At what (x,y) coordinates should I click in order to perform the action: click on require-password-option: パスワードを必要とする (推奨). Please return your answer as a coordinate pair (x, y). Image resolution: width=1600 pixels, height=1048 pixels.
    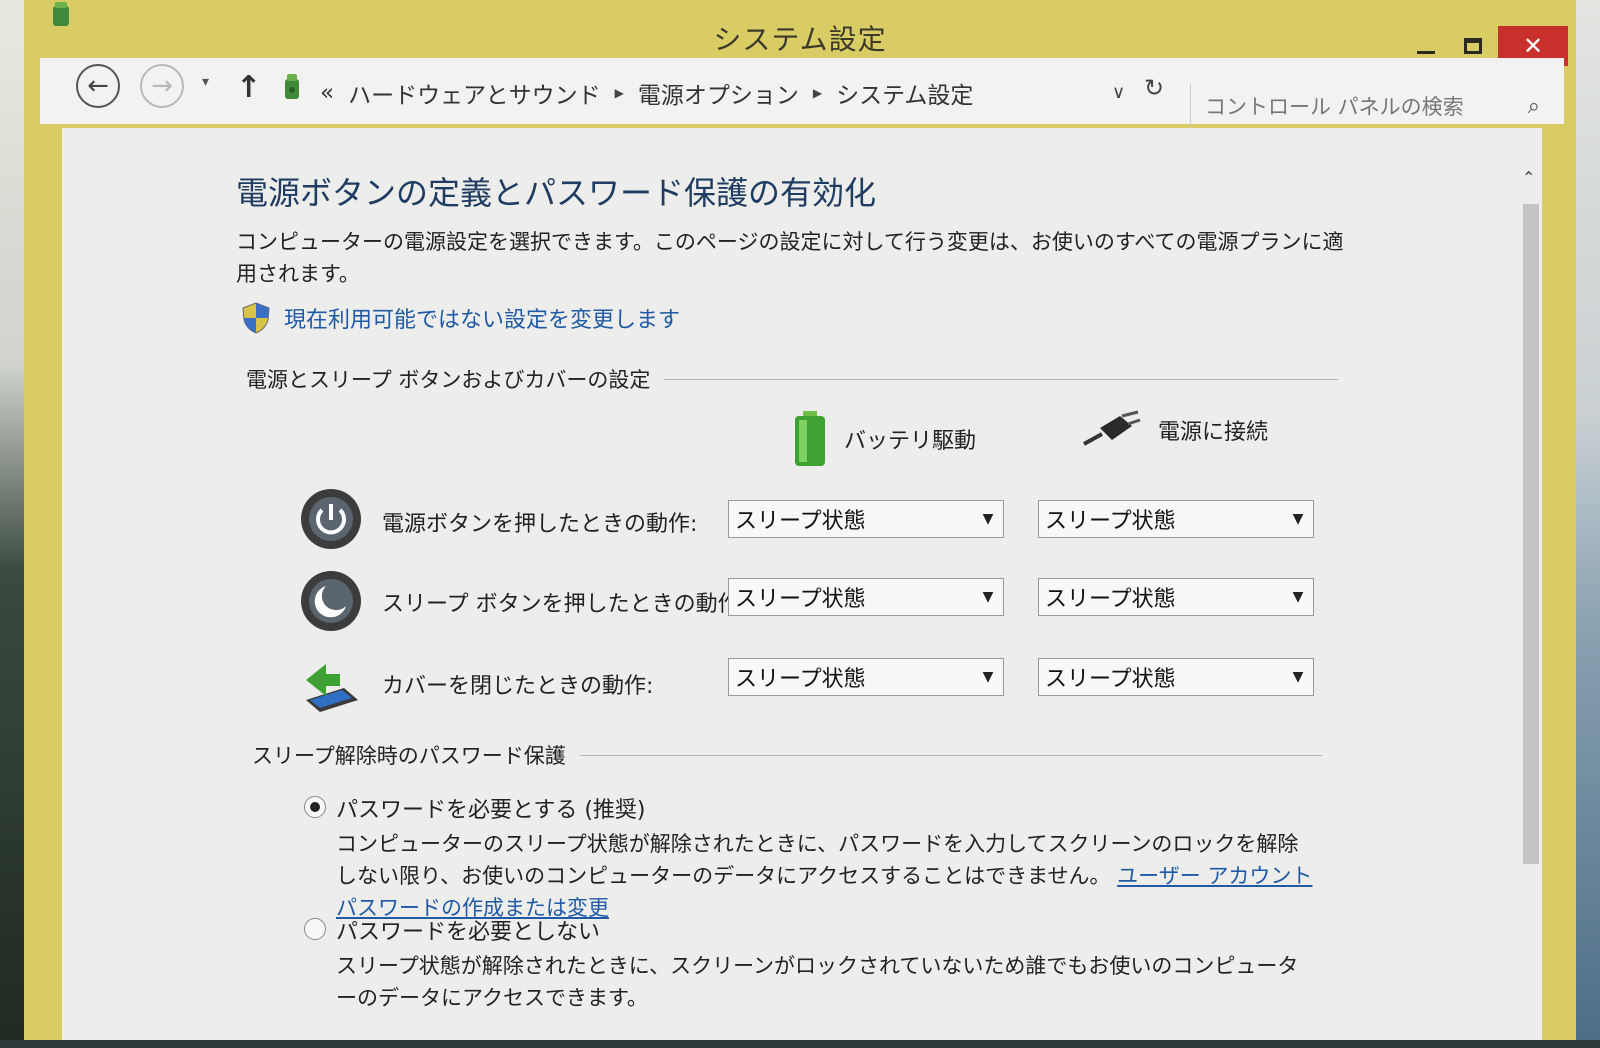
    Looking at the image, I should click on (475, 808).